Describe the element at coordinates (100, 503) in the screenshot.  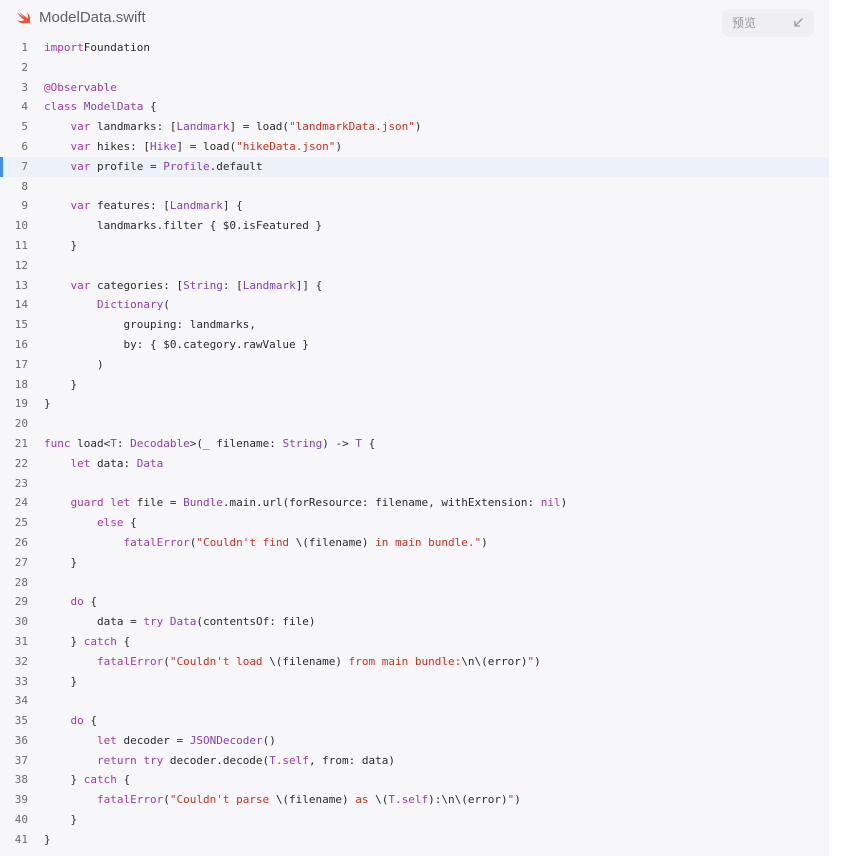
I see `code-token: guard let` at that location.